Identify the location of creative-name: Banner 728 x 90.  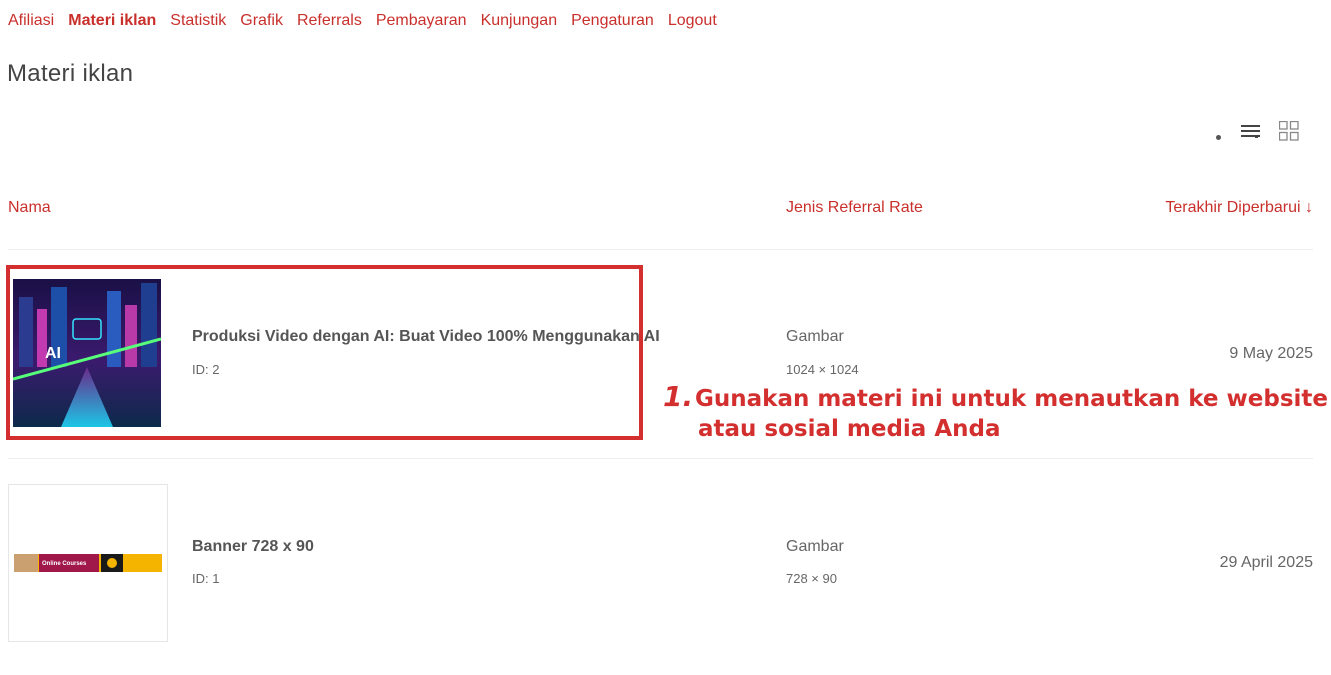
(253, 547).